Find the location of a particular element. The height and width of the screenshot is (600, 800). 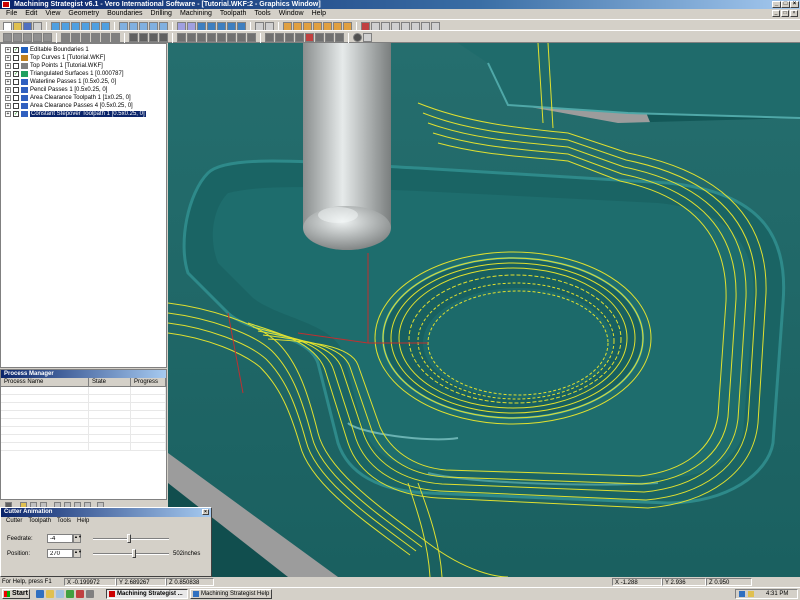

tool-e-icon is located at coordinates (47, 37).